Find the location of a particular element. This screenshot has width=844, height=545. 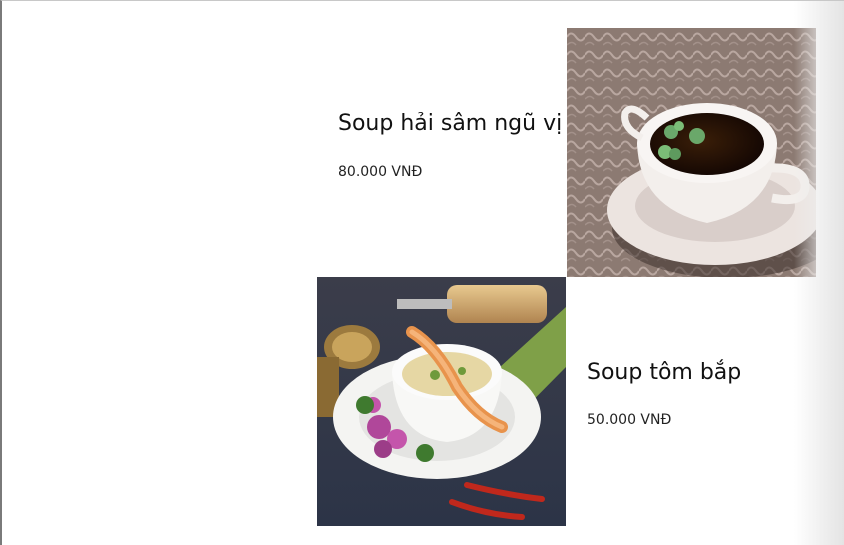

page-edge-shadow is located at coordinates (819, 273).